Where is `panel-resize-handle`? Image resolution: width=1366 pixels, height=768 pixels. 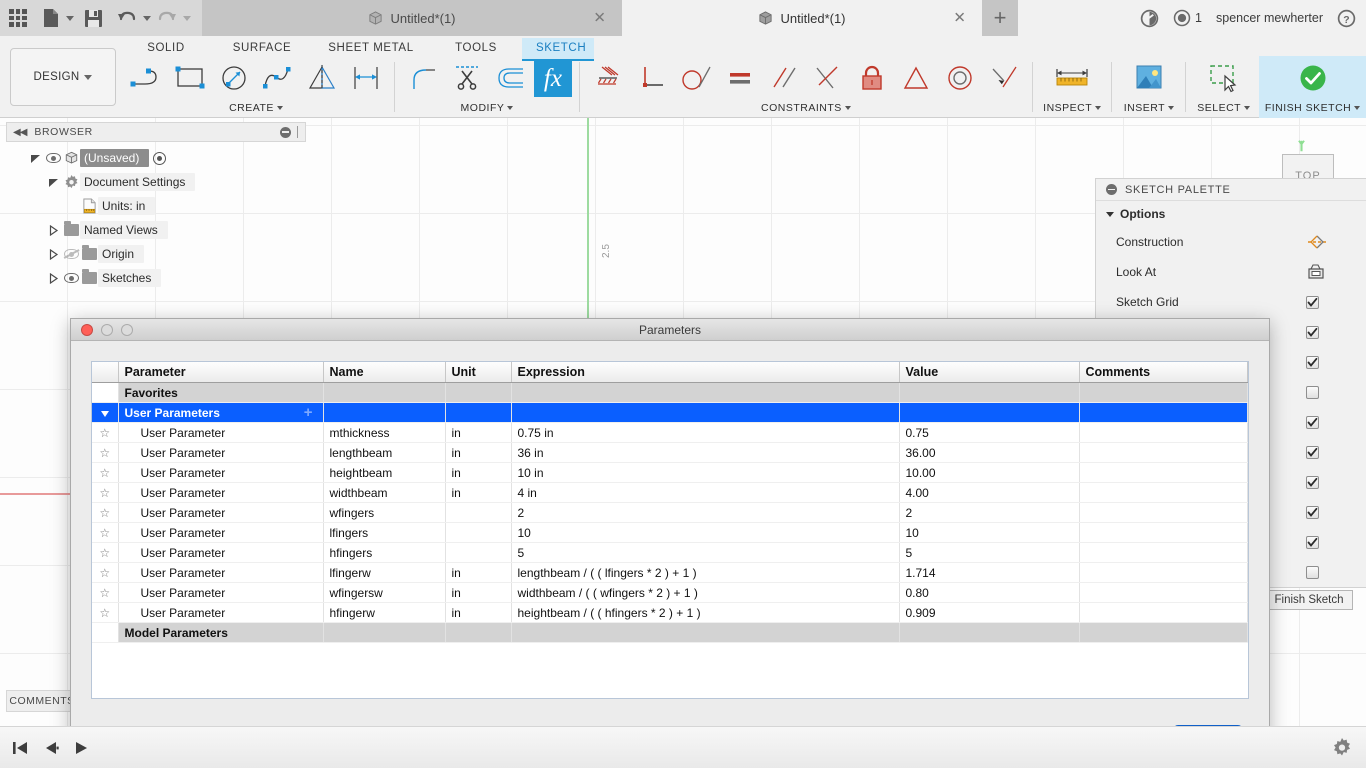
panel-resize-handle is located at coordinates (298, 132).